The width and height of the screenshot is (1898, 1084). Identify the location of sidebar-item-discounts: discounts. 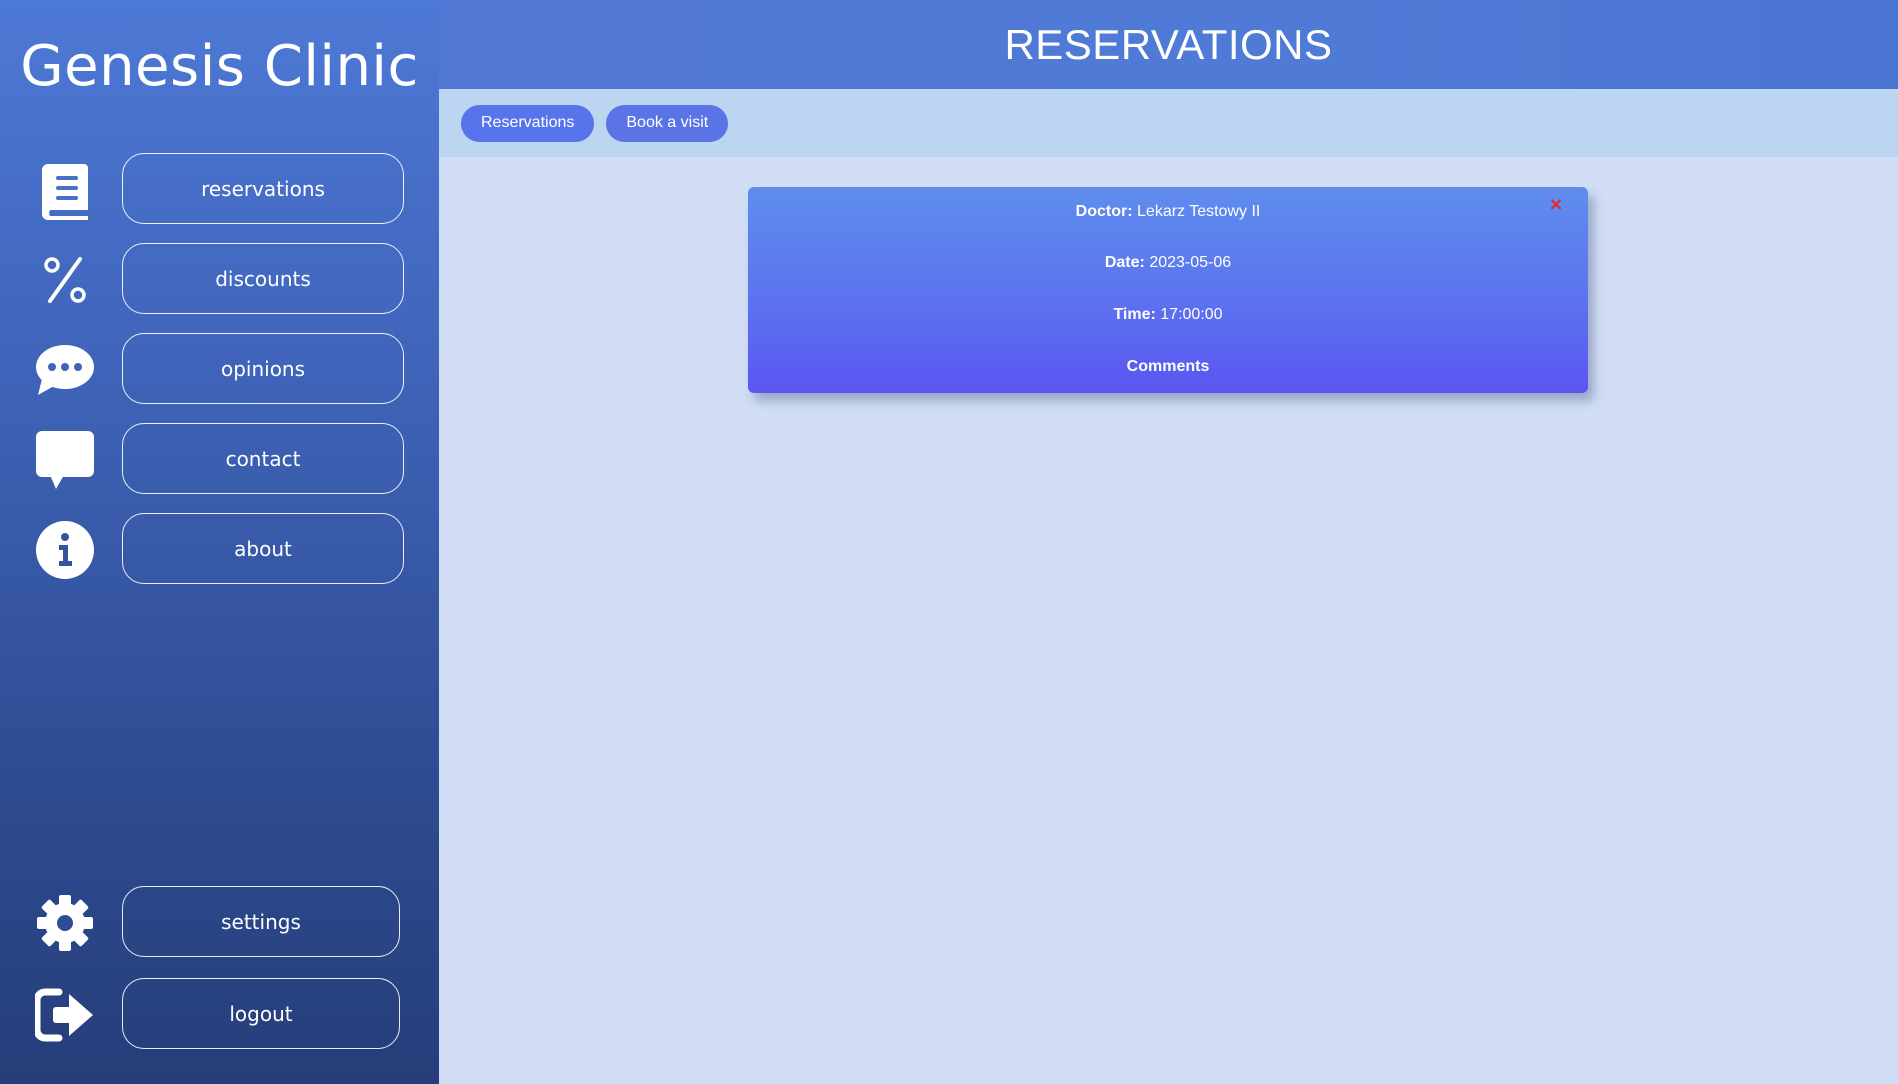
(219, 279).